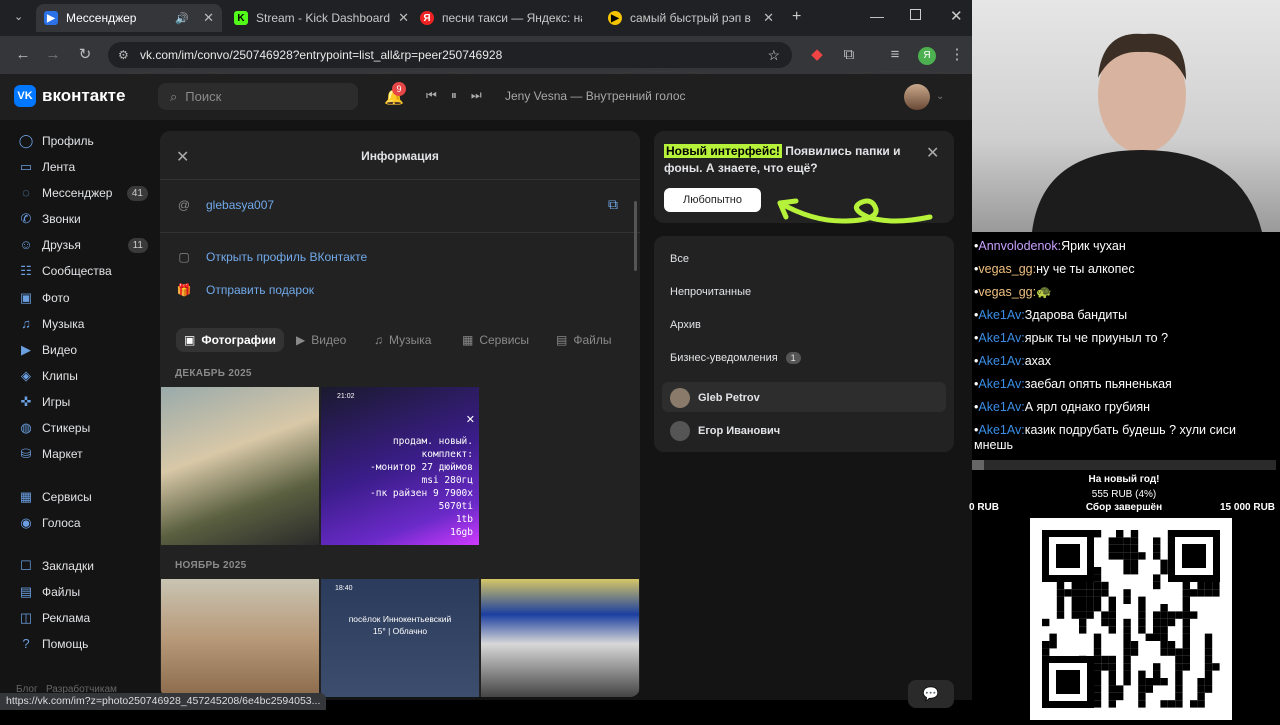 This screenshot has height=725, width=1280. What do you see at coordinates (245, 290) in the screenshot?
I see `send-gift-link: 🎁 Отправить подарок` at bounding box center [245, 290].